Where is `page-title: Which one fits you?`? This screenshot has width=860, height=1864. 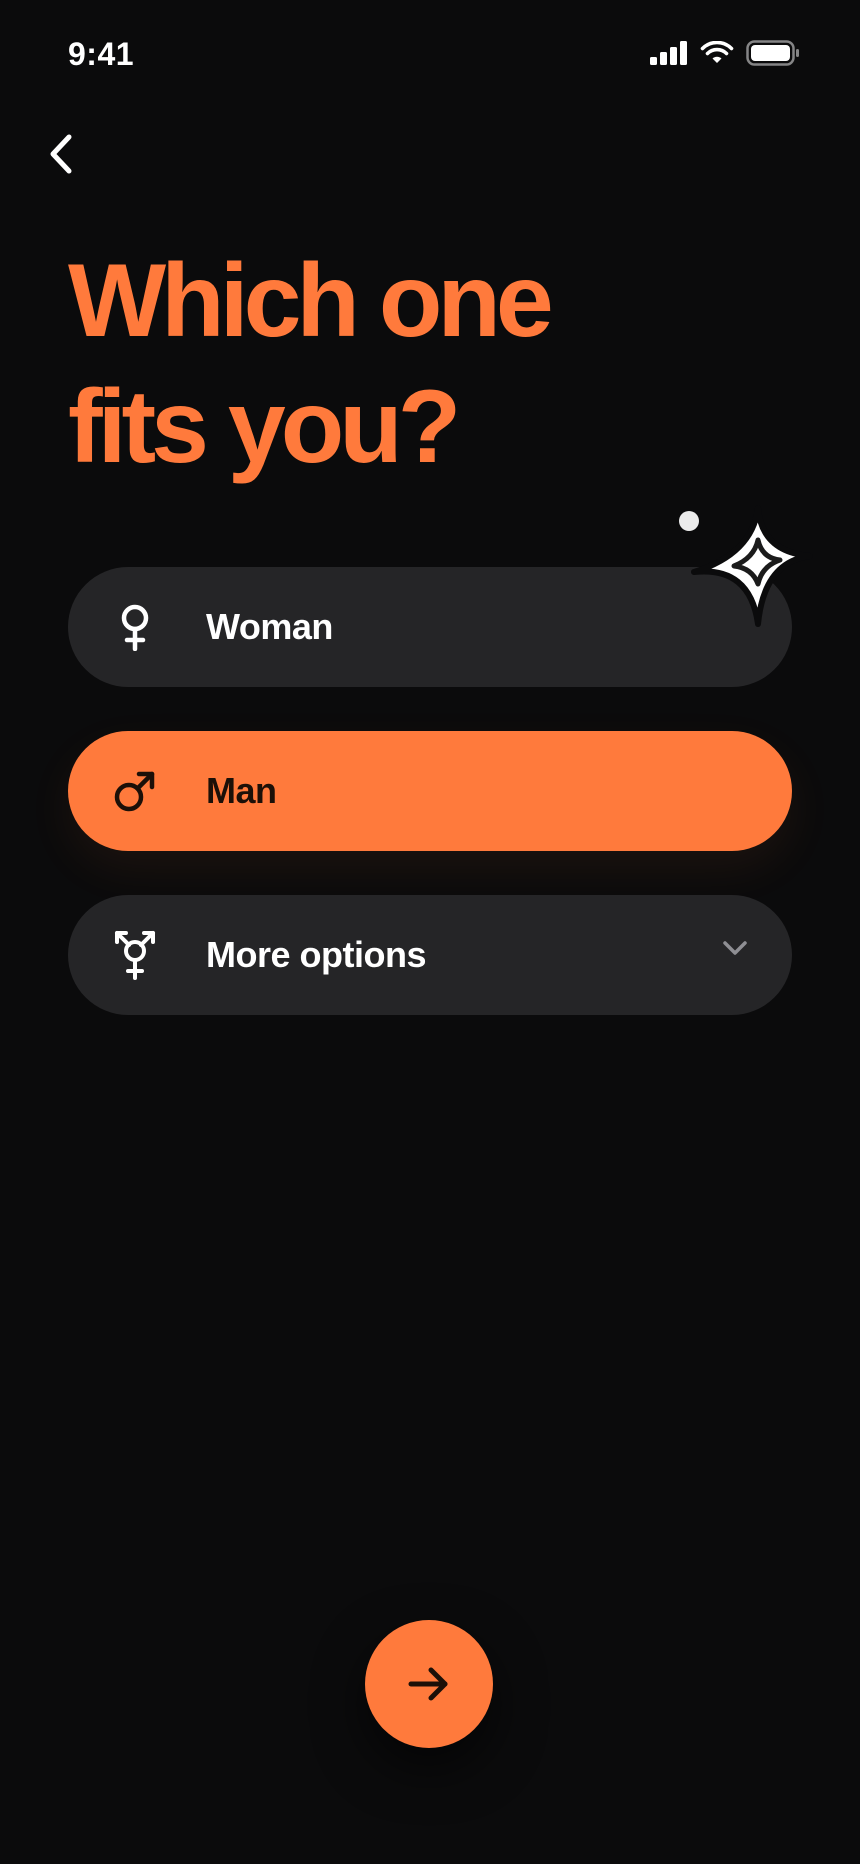 page-title: Which one fits you? is located at coordinates (408, 364).